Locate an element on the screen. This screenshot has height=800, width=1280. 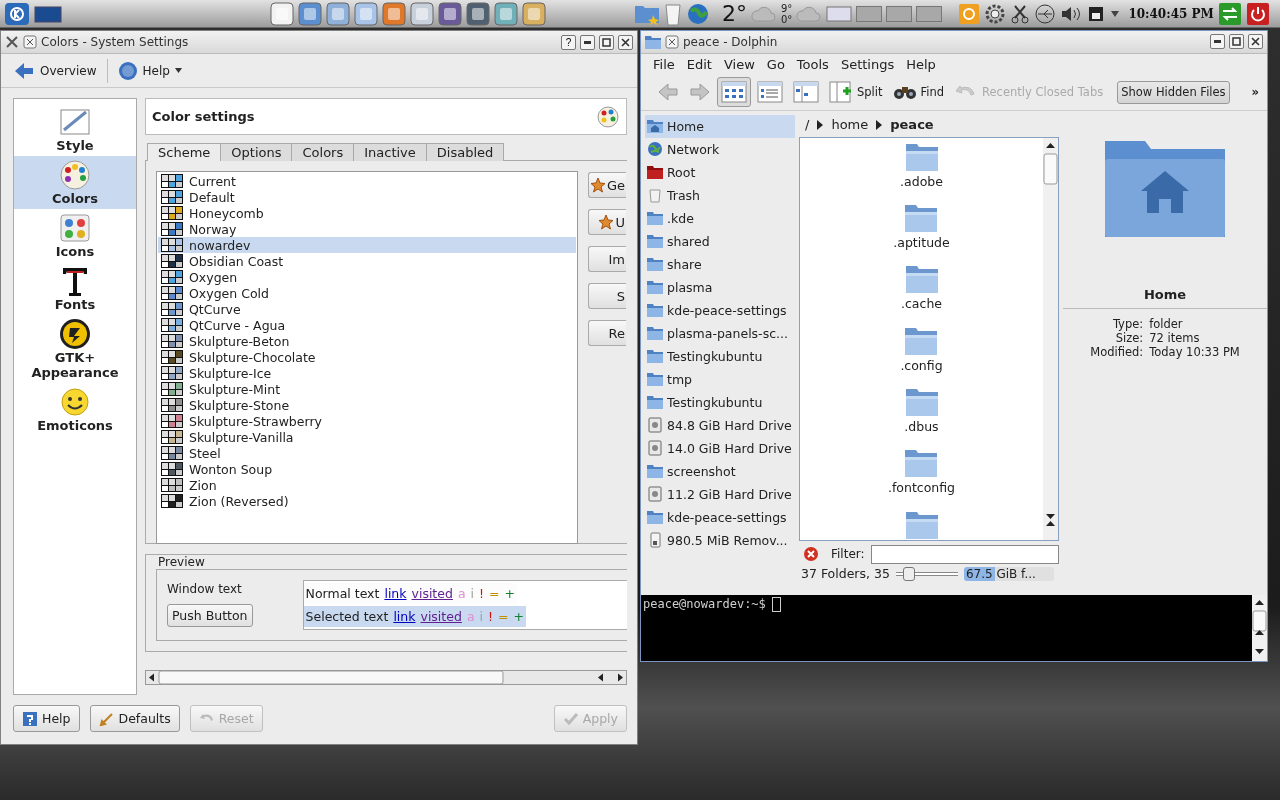
scheme-item: Obsidian Coast is located at coordinates (367, 261).